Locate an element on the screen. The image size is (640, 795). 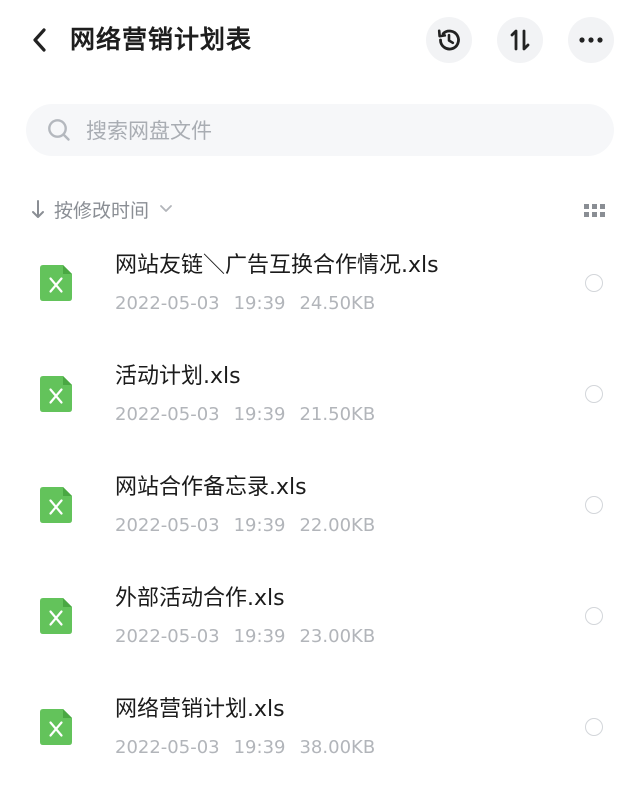
file-size: 38.00KB is located at coordinates (337, 747).